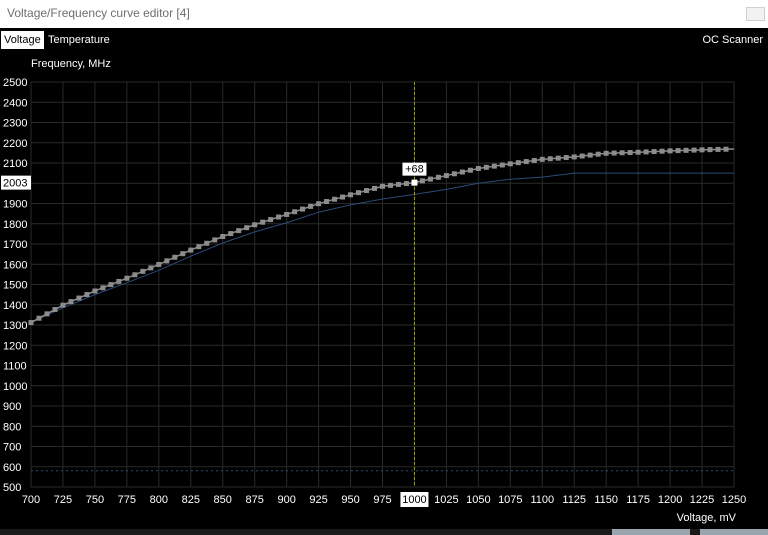 The width and height of the screenshot is (768, 535). Describe the element at coordinates (651, 532) in the screenshot. I see `scrollbar-thumb` at that location.